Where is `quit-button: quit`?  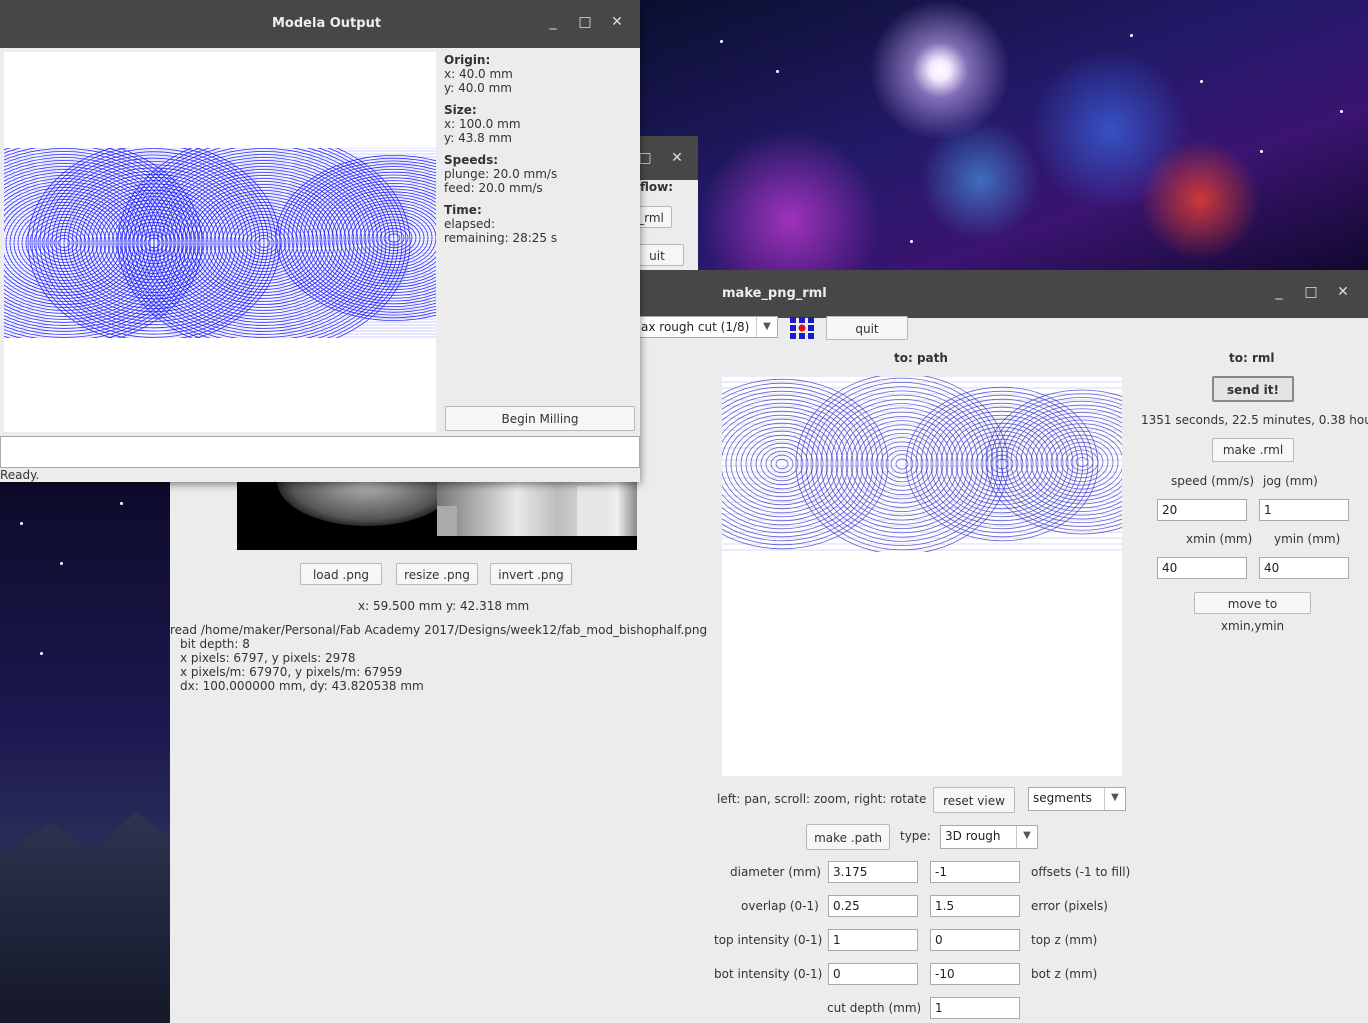 quit-button: quit is located at coordinates (867, 328).